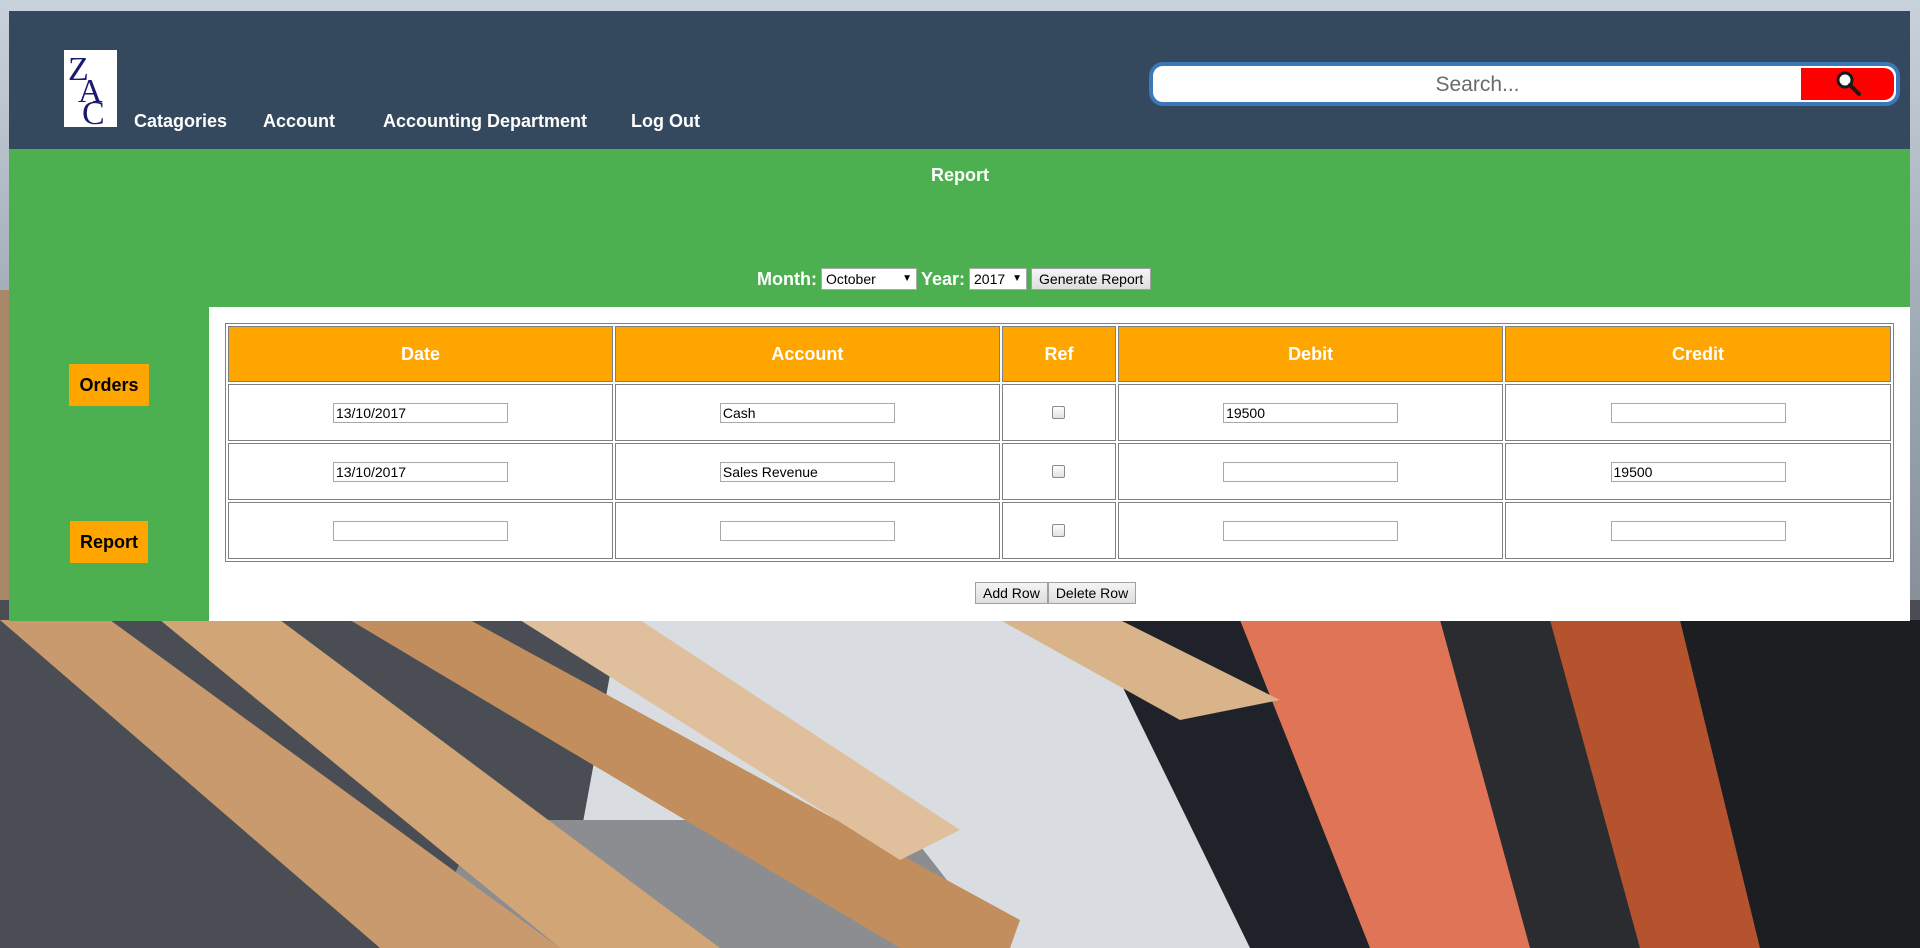 The height and width of the screenshot is (948, 1920). I want to click on zac-logo: Z A C, so click(90, 91).